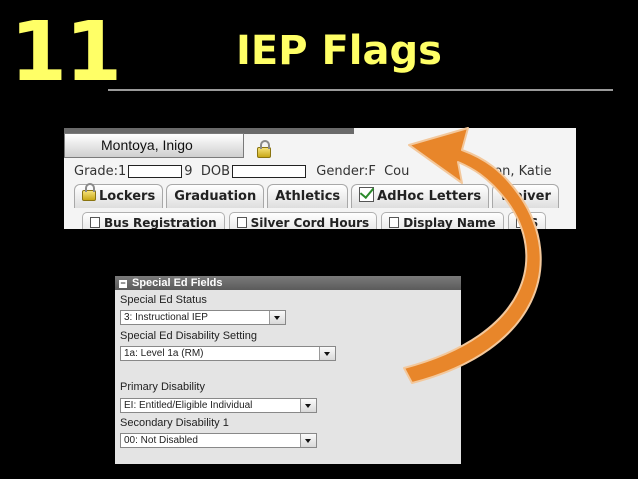 This screenshot has height=479, width=638. What do you see at coordinates (123, 283) in the screenshot?
I see `collapse-toggle-icon: −` at bounding box center [123, 283].